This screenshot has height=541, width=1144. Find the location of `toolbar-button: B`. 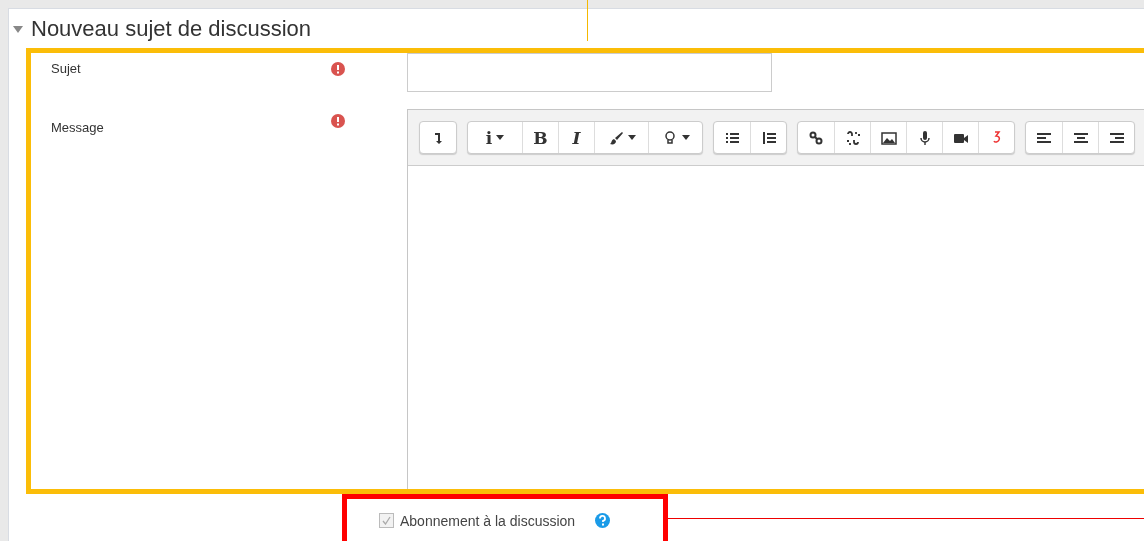

toolbar-button: B is located at coordinates (540, 137).